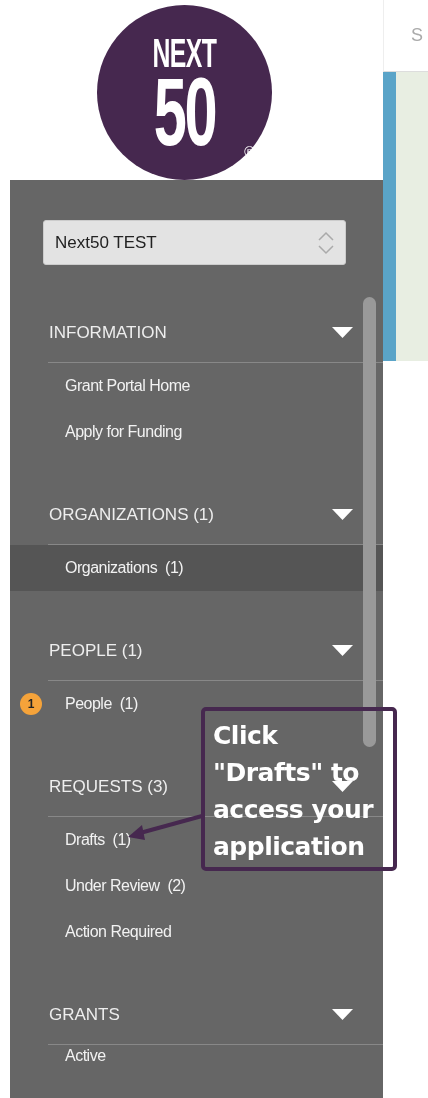 The height and width of the screenshot is (1098, 428). What do you see at coordinates (101, 704) in the screenshot?
I see `nav-item: People (1)` at bounding box center [101, 704].